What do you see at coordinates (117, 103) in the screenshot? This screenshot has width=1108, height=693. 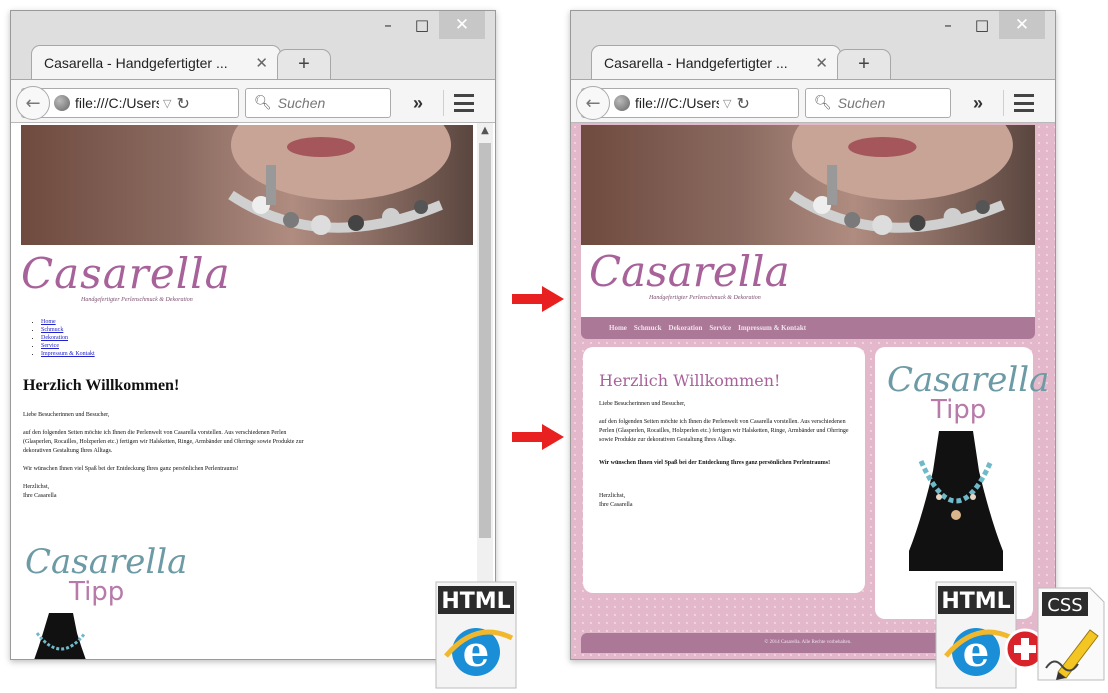 I see `url-text: file:///C:/Users,` at bounding box center [117, 103].